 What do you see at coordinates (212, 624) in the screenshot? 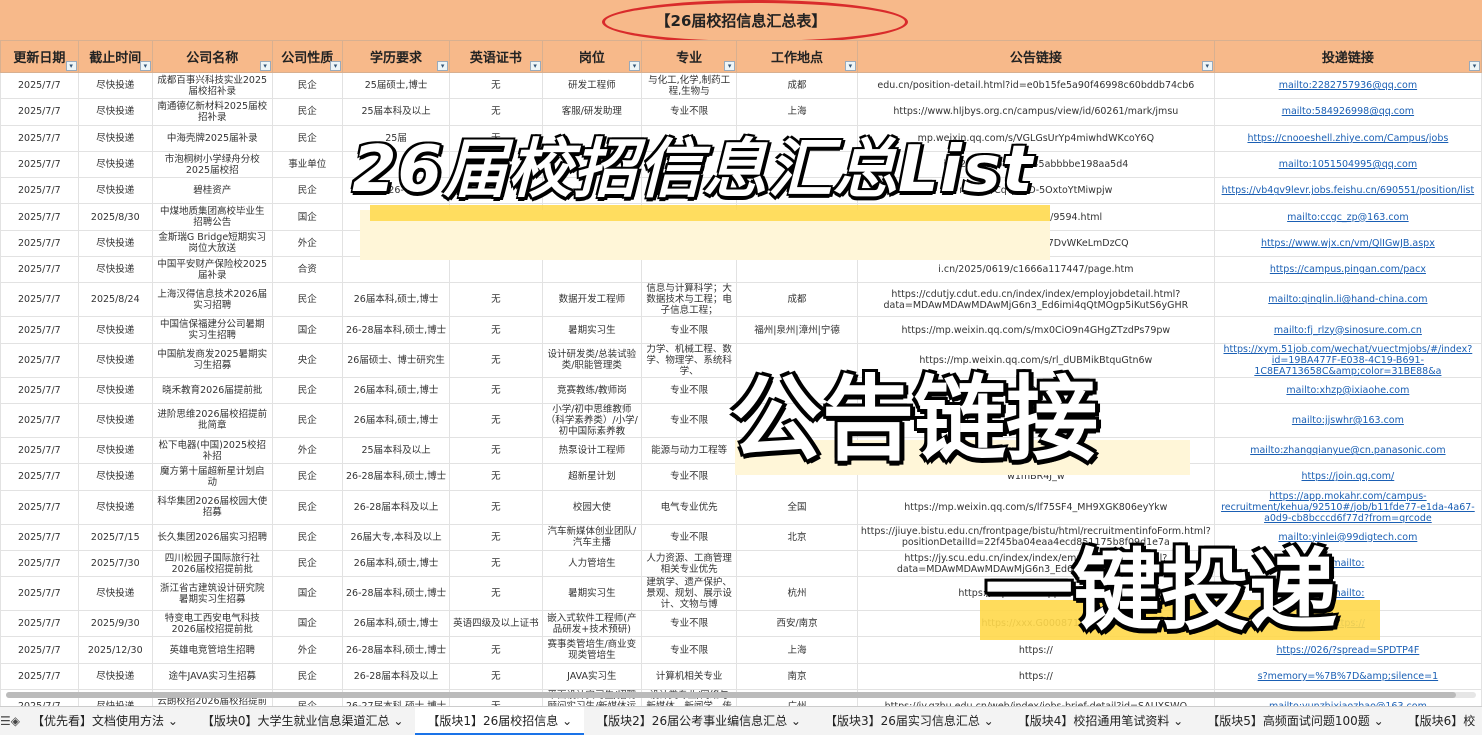
I see `table-cell: 特变电工西安电气科技2026届校招提前批` at bounding box center [212, 624].